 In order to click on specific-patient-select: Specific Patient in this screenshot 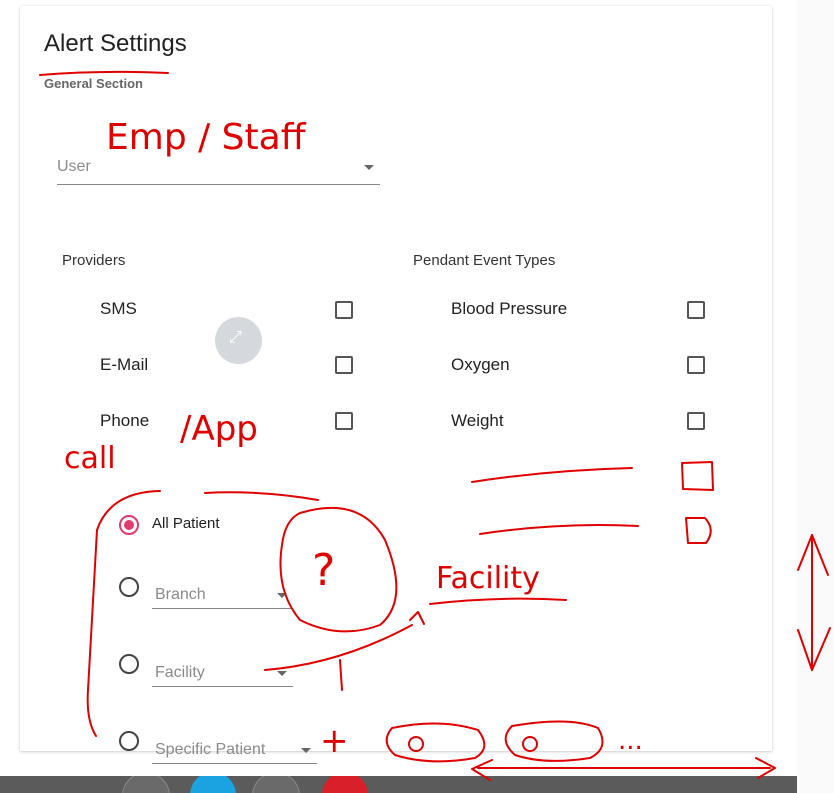, I will do `click(234, 749)`.